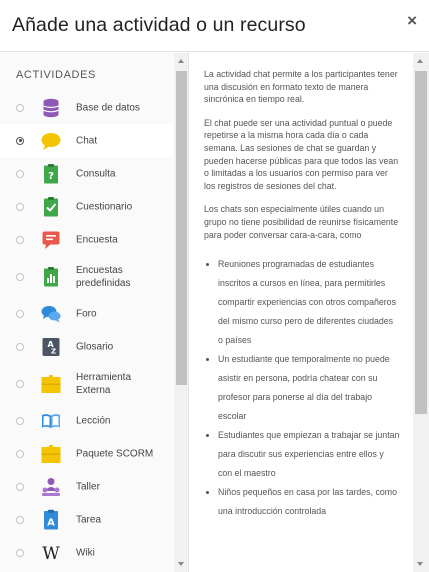 Image resolution: width=429 pixels, height=572 pixels. What do you see at coordinates (51, 486) in the screenshot?
I see `workshop-people-icon` at bounding box center [51, 486].